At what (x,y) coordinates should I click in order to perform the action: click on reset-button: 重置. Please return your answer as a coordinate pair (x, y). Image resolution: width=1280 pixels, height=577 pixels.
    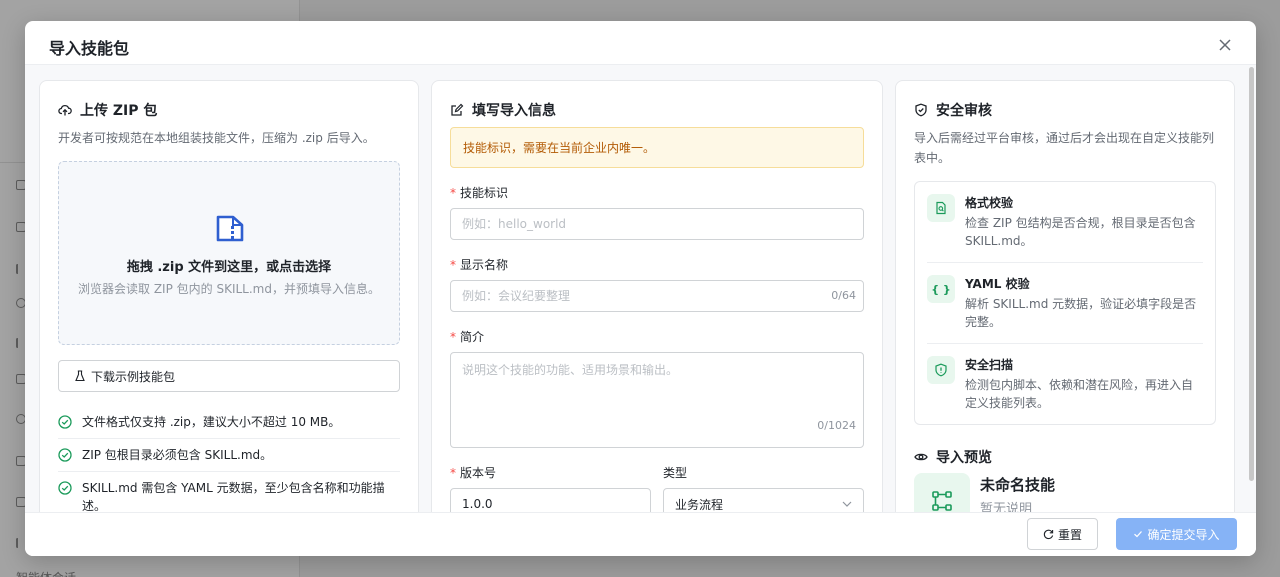
    Looking at the image, I should click on (1062, 534).